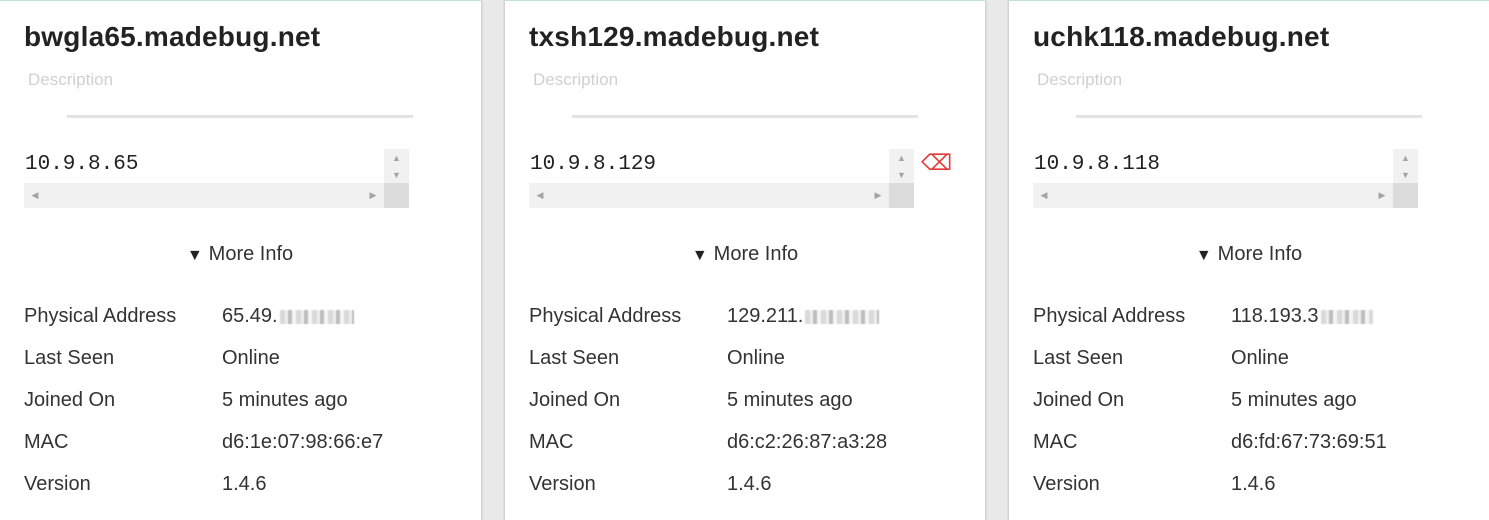 This screenshot has height=520, width=1489. What do you see at coordinates (1181, 36) in the screenshot?
I see `node-title: uchk118.madebug.net` at bounding box center [1181, 36].